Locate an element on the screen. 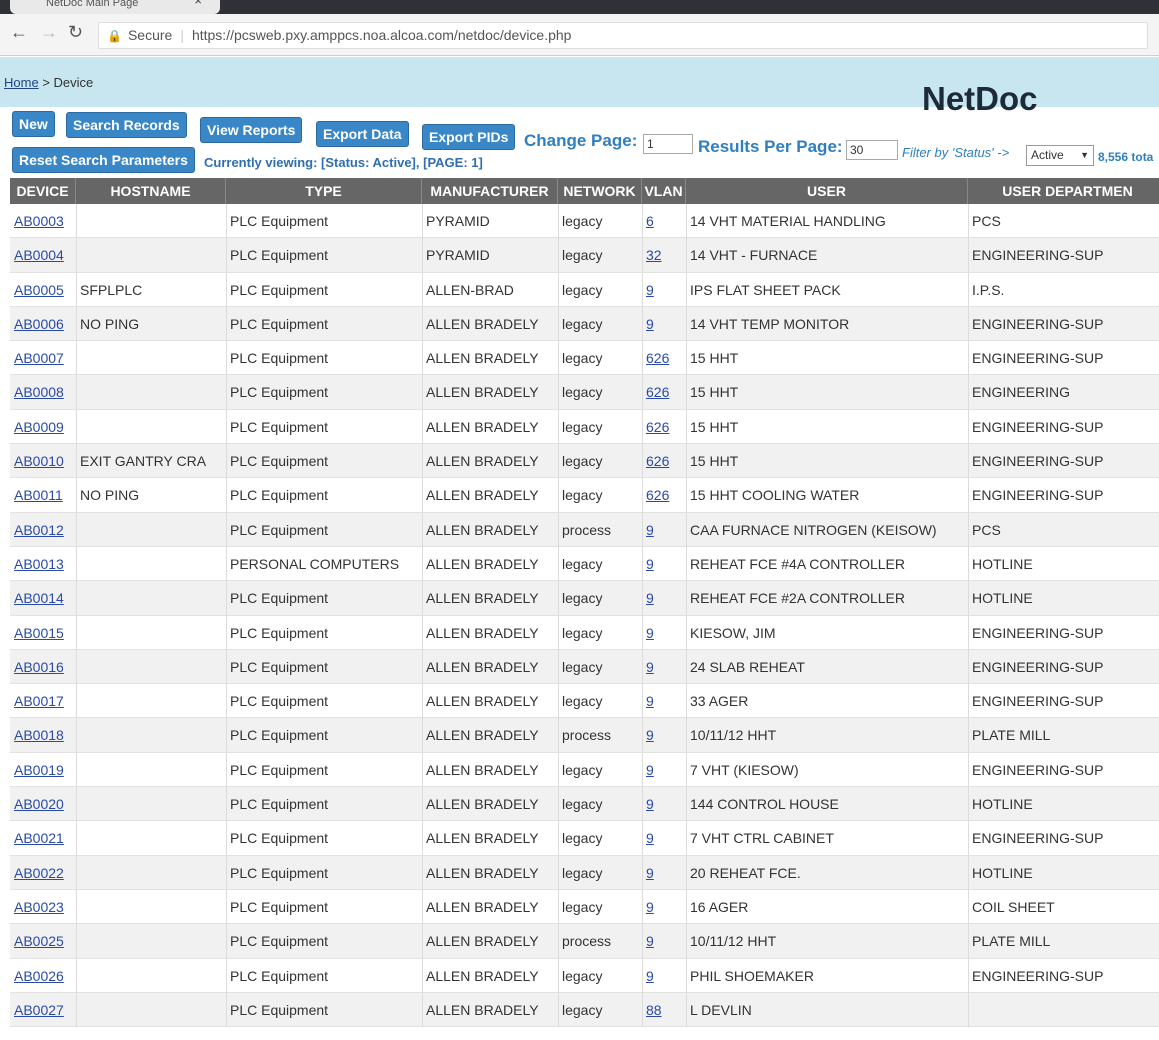  forward-arrow-icon: → is located at coordinates (49, 32).